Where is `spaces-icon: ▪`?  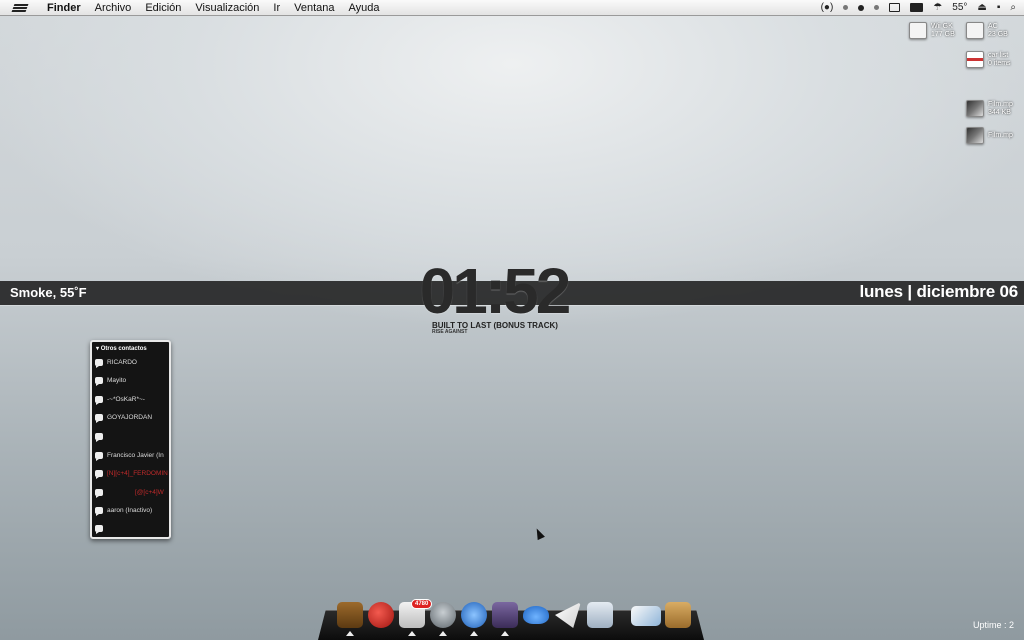
spaces-icon: ▪ is located at coordinates (999, 8).